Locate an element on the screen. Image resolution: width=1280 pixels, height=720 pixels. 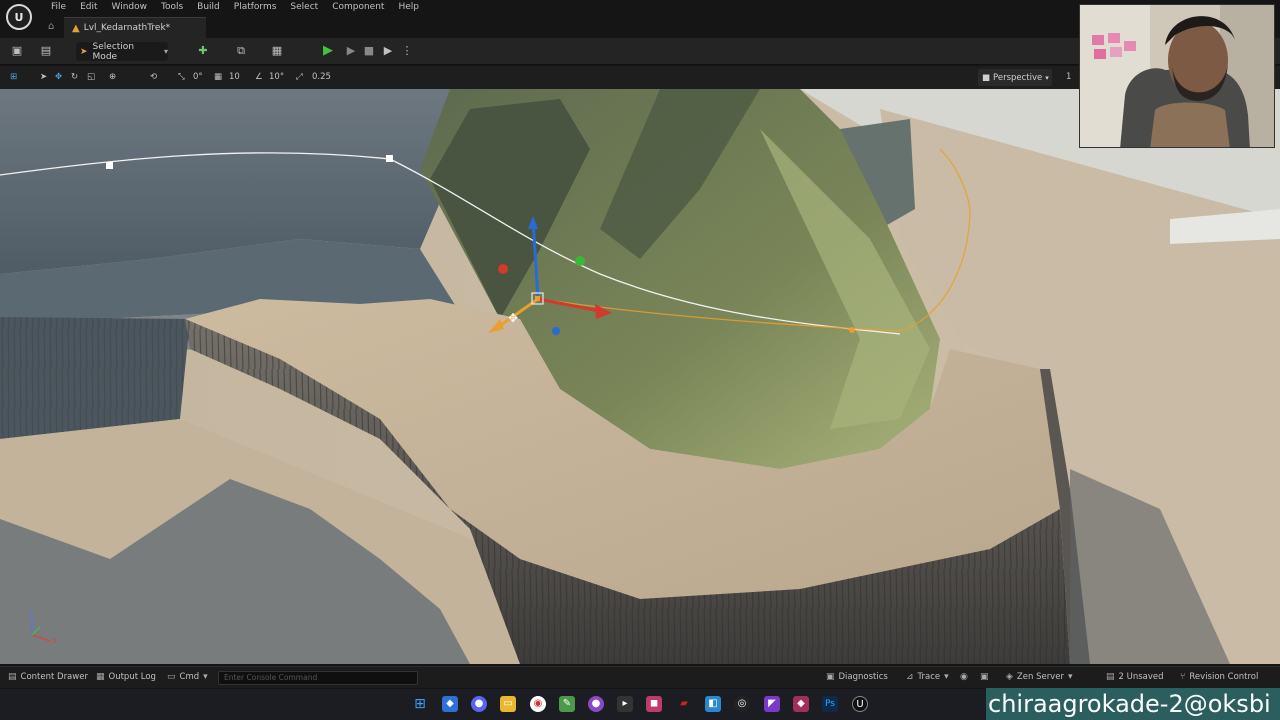
unreal-taskbar-icon: U is located at coordinates (860, 704).